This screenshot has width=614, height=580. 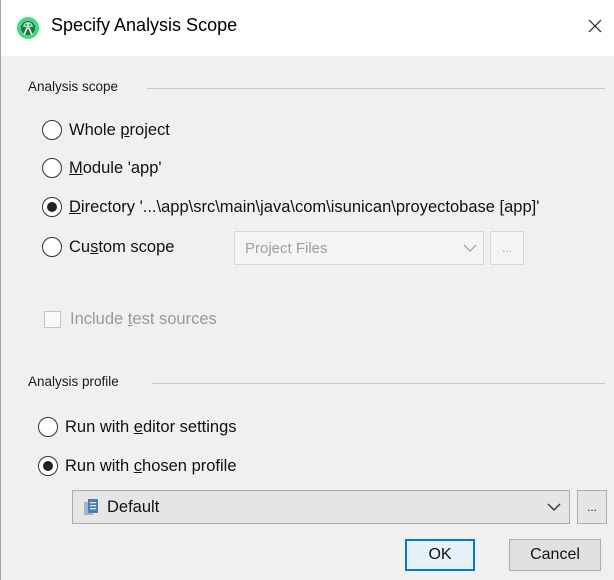 What do you see at coordinates (440, 555) in the screenshot?
I see `ok-button: OK` at bounding box center [440, 555].